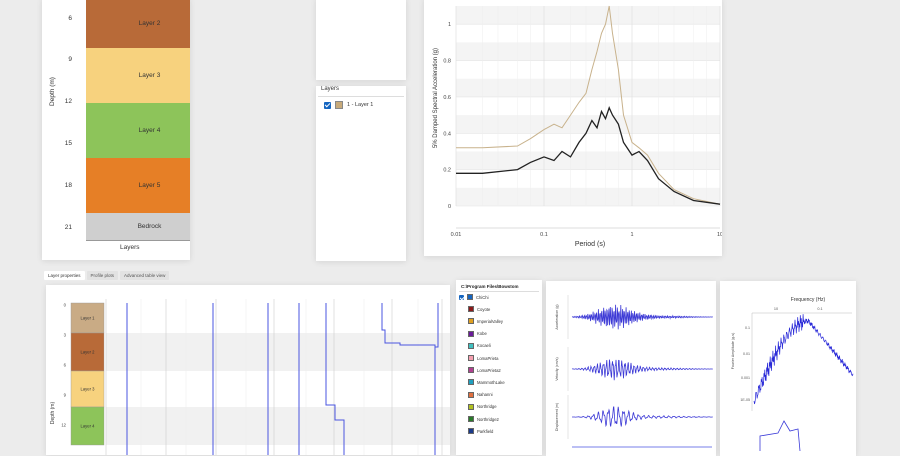  Describe the element at coordinates (138, 227) in the screenshot. I see `soil-layer-block: Bedrock` at that location.